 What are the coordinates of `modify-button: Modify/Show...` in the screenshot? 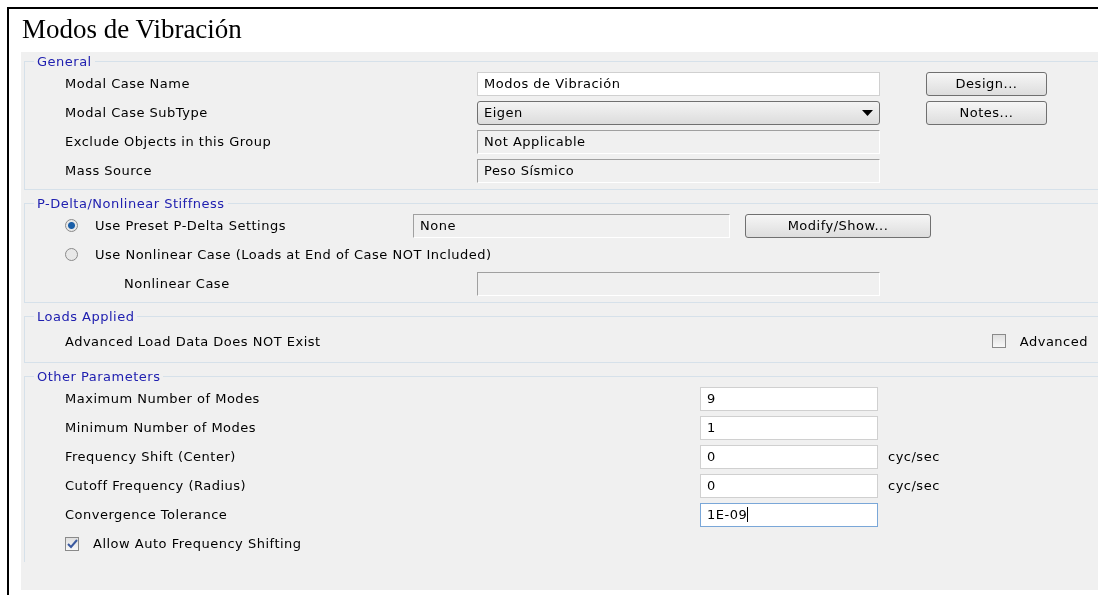 It's located at (838, 225).